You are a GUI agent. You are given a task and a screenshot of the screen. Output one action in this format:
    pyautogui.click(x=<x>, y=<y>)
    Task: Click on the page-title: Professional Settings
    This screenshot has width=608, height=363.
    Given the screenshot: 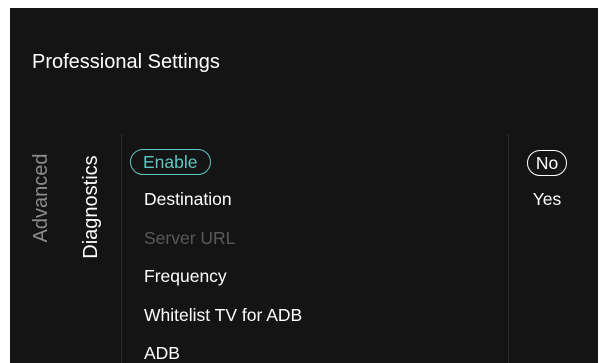 What is the action you would take?
    pyautogui.click(x=126, y=62)
    